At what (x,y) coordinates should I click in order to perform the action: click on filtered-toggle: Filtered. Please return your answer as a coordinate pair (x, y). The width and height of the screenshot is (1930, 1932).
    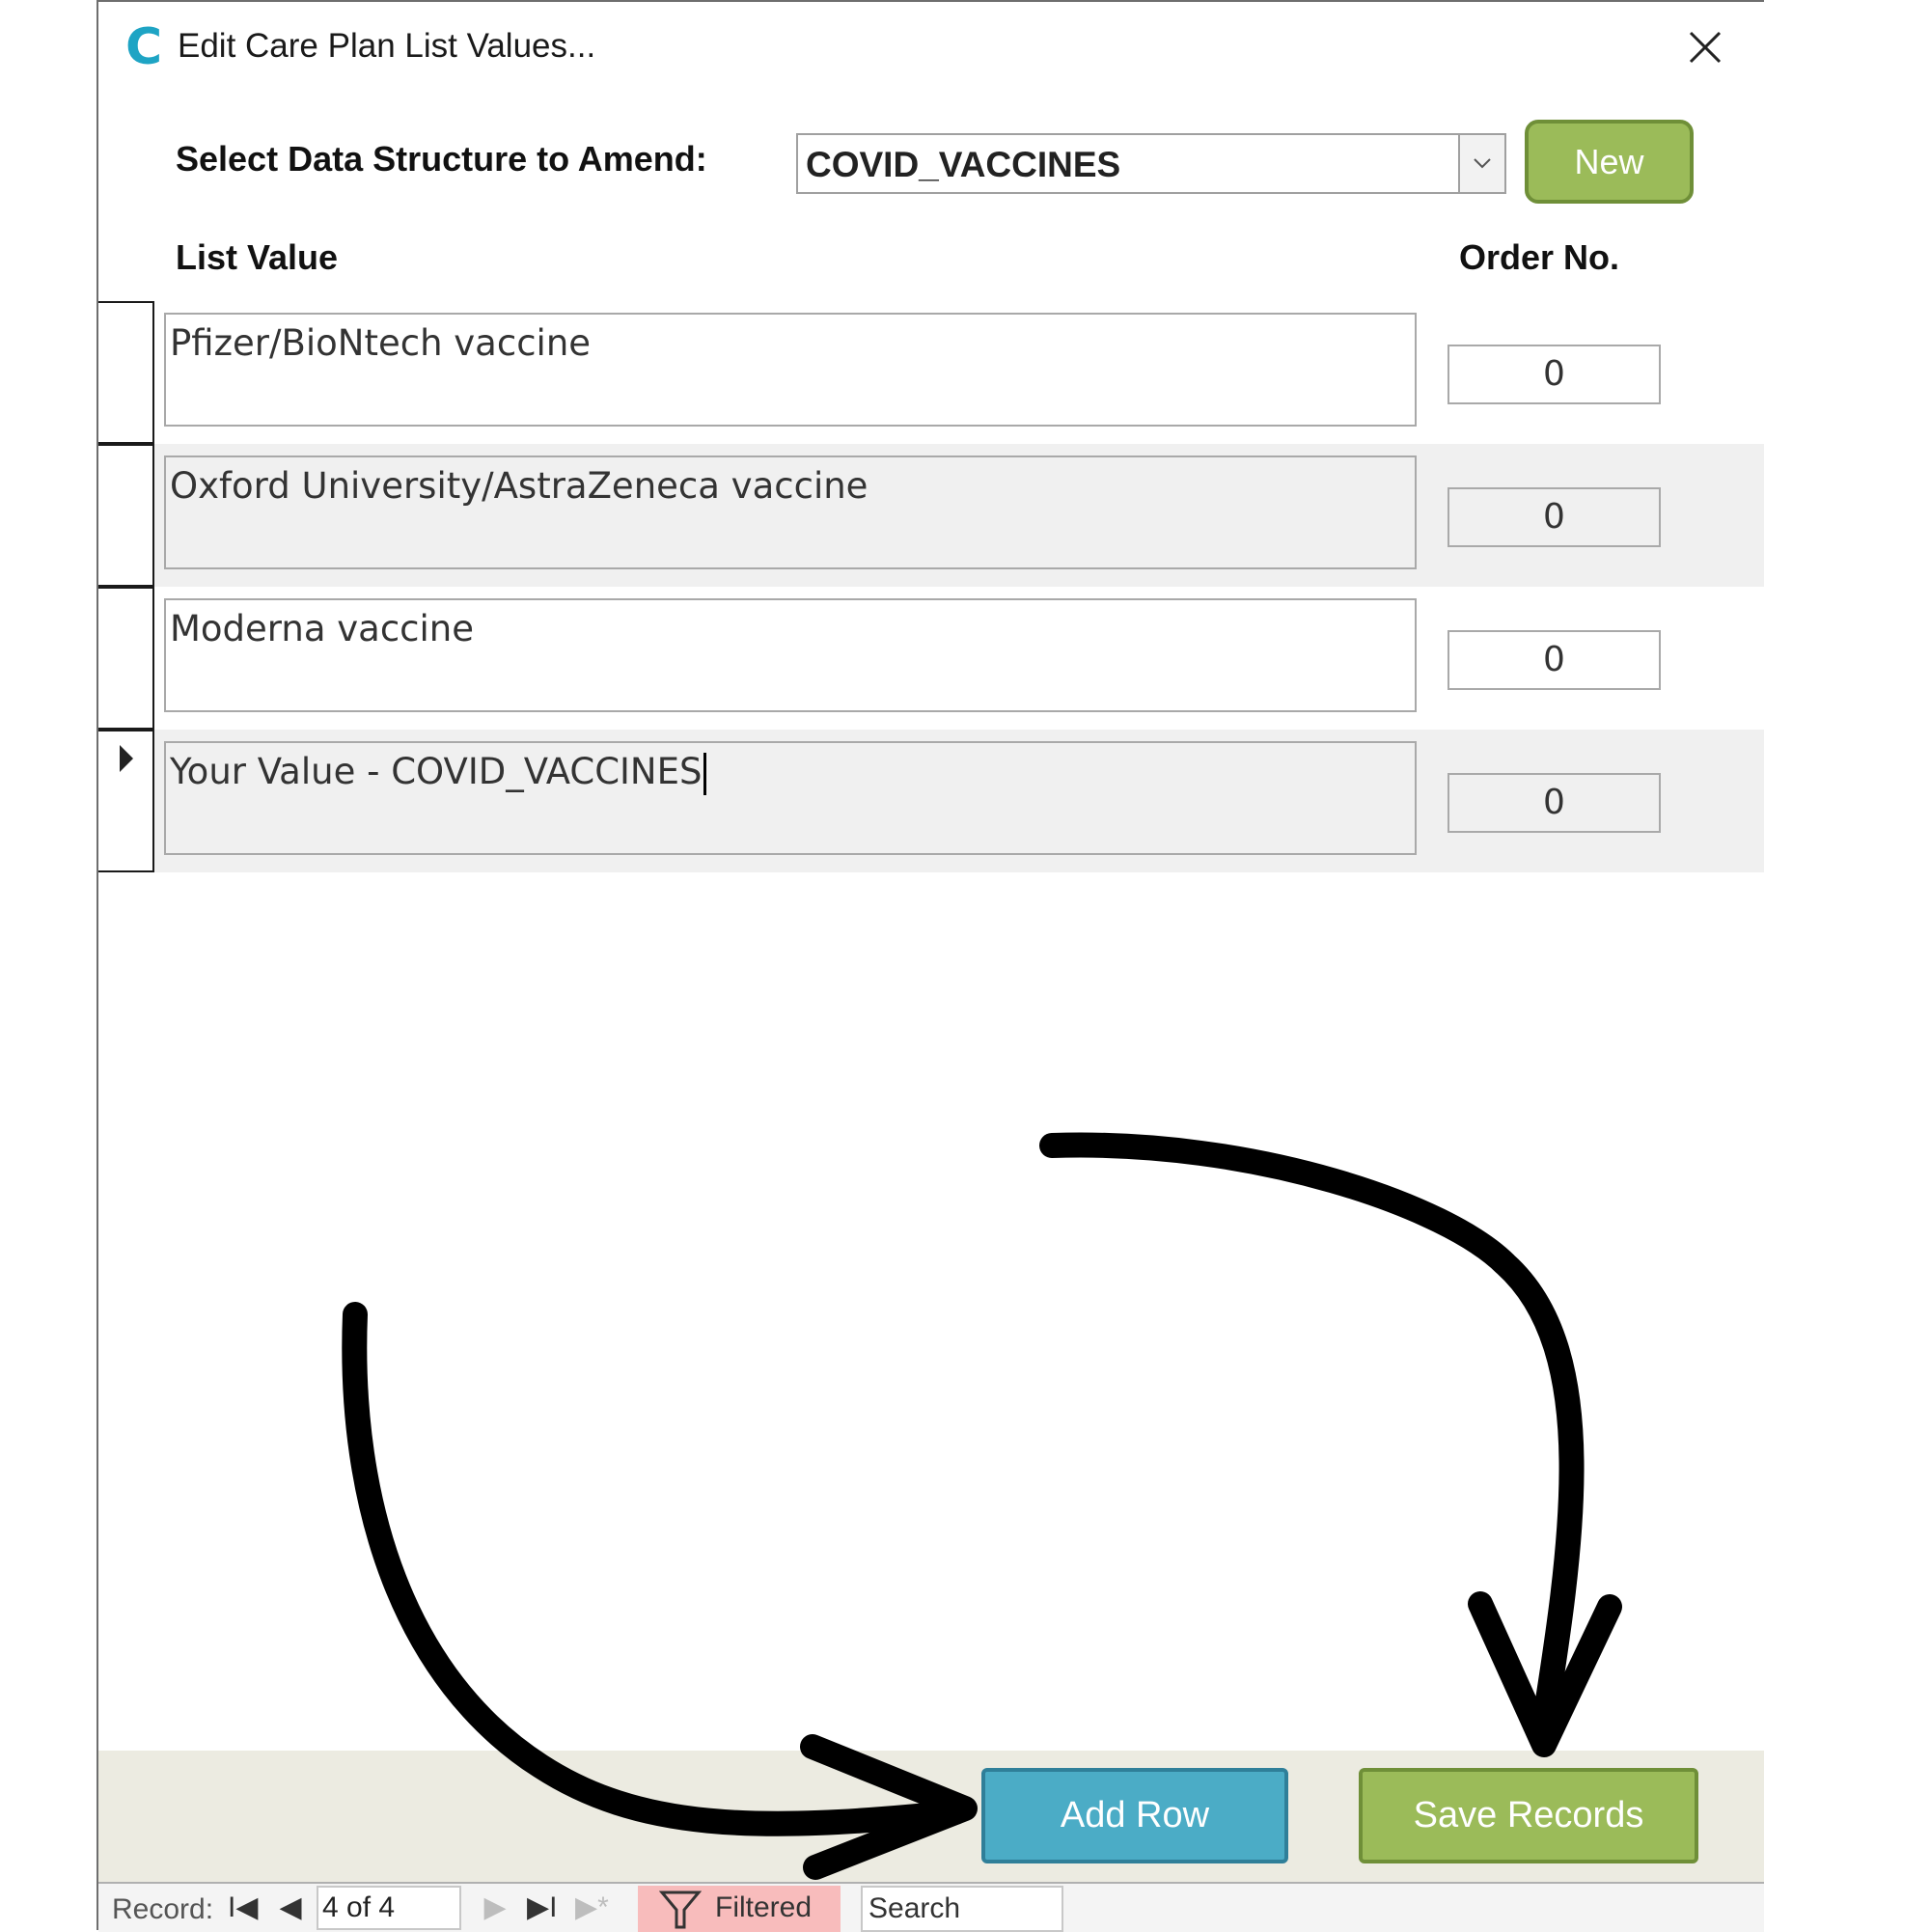
    Looking at the image, I should click on (739, 1909).